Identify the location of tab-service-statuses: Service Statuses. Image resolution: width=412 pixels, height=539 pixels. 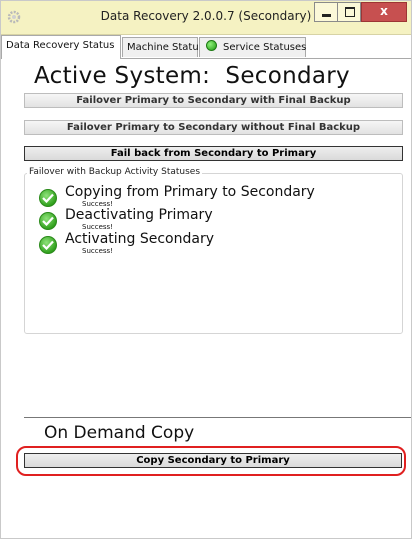
(252, 47).